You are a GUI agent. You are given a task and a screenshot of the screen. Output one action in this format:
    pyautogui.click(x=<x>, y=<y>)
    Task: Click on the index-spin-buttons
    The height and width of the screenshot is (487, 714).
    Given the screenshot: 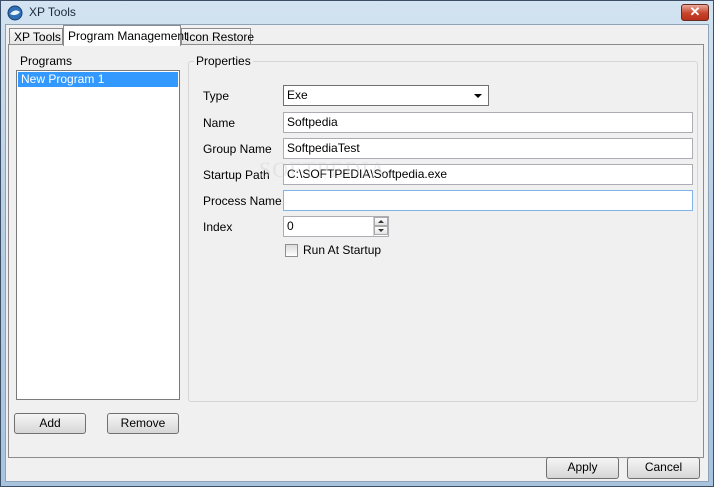 What is the action you would take?
    pyautogui.click(x=380, y=226)
    